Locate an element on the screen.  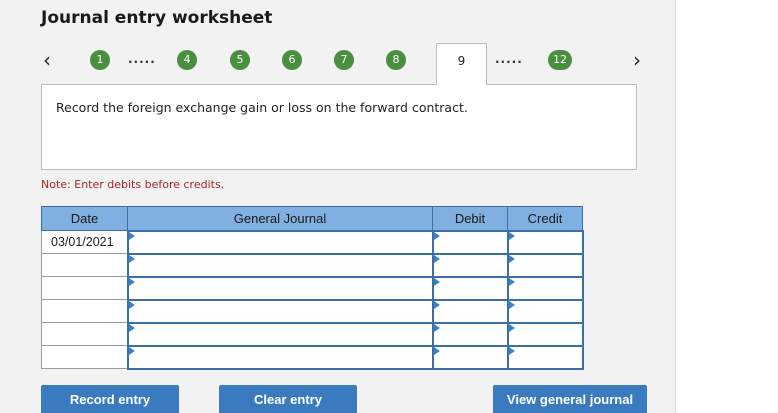
journal-header-row: Date General Journal Debit Credit is located at coordinates (312, 218).